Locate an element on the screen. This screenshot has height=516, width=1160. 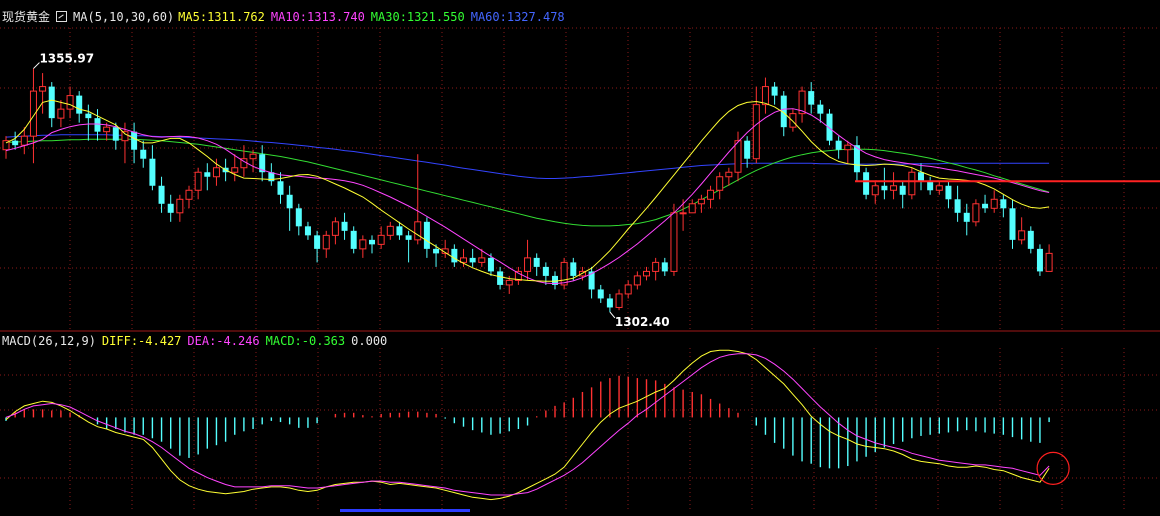
ma5-value: MA5:1311.762 is located at coordinates (221, 17).